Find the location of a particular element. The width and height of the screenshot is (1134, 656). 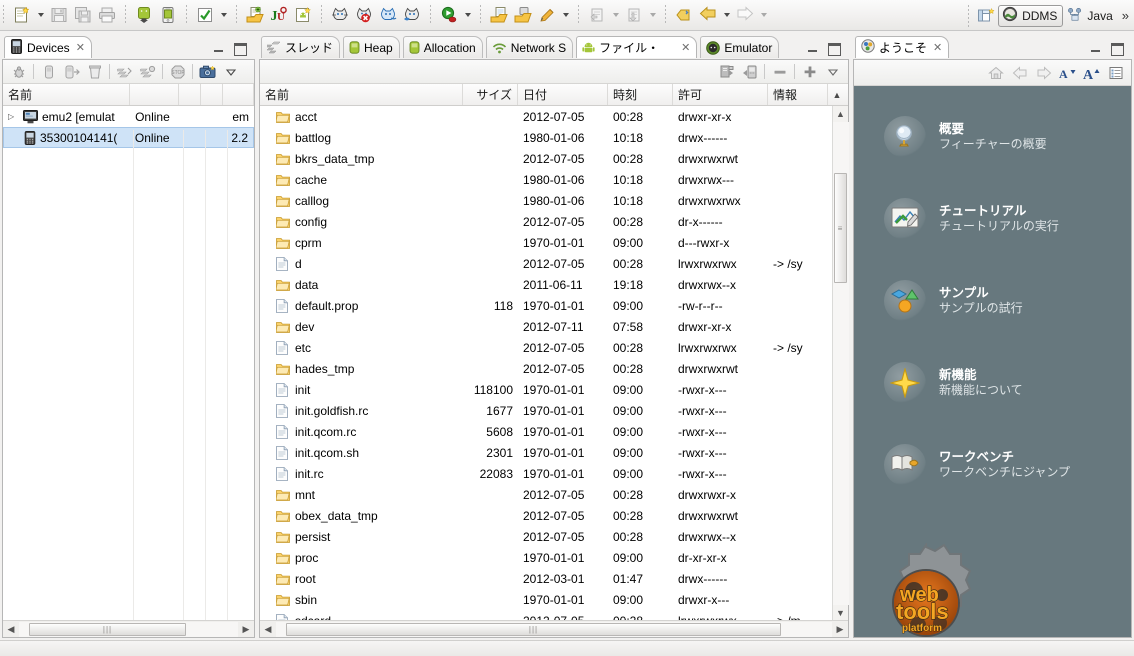

devices-hscrollbar: ◀ ||| ▶ is located at coordinates (128, 628).